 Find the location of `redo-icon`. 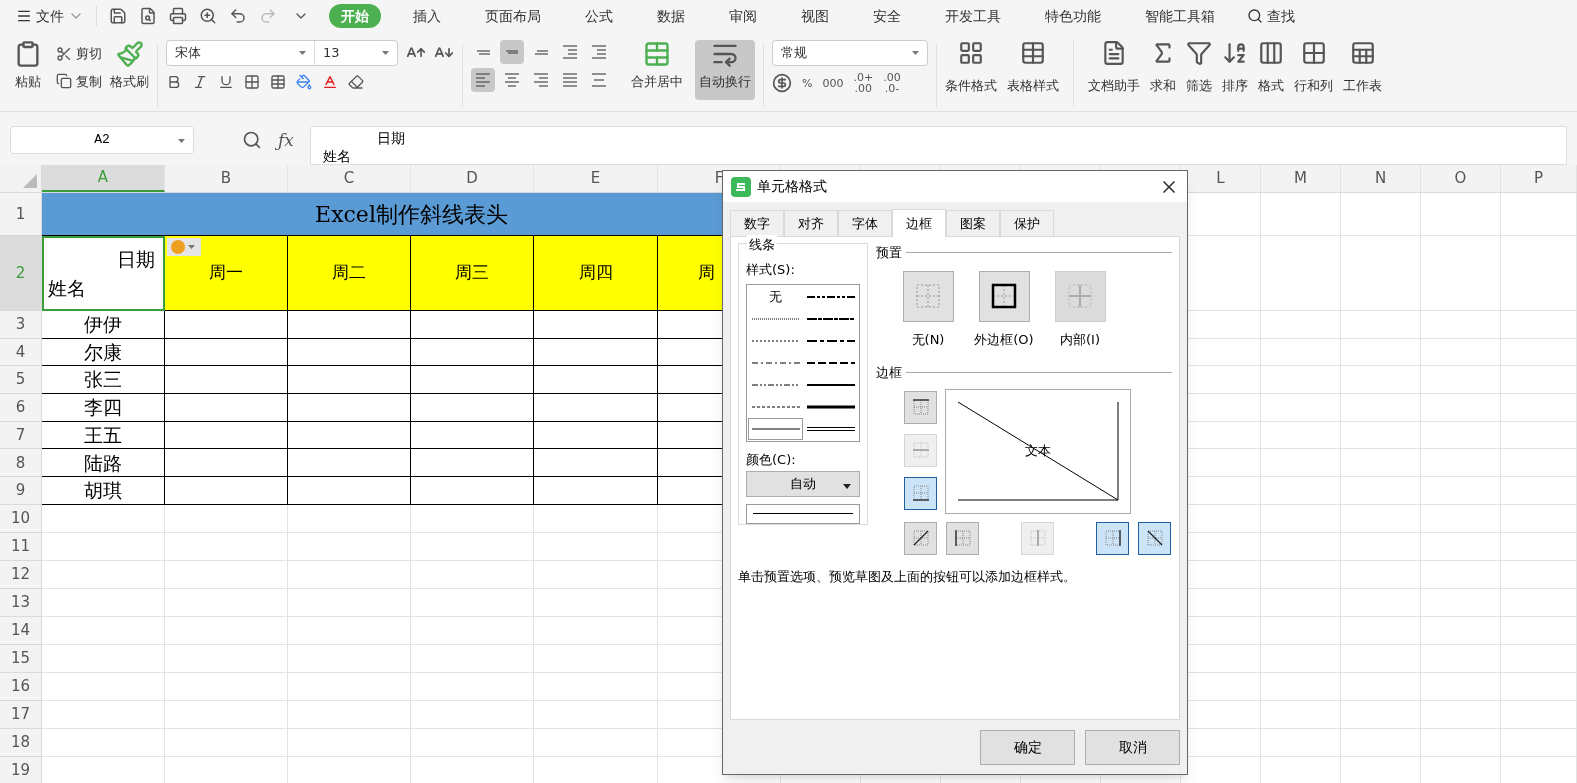

redo-icon is located at coordinates (268, 16).